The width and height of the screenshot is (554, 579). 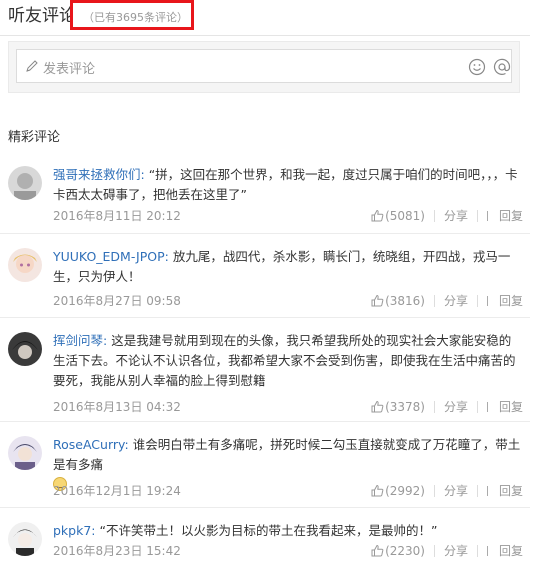 I want to click on comment-actions: (3378) 分享 回复, so click(x=447, y=406).